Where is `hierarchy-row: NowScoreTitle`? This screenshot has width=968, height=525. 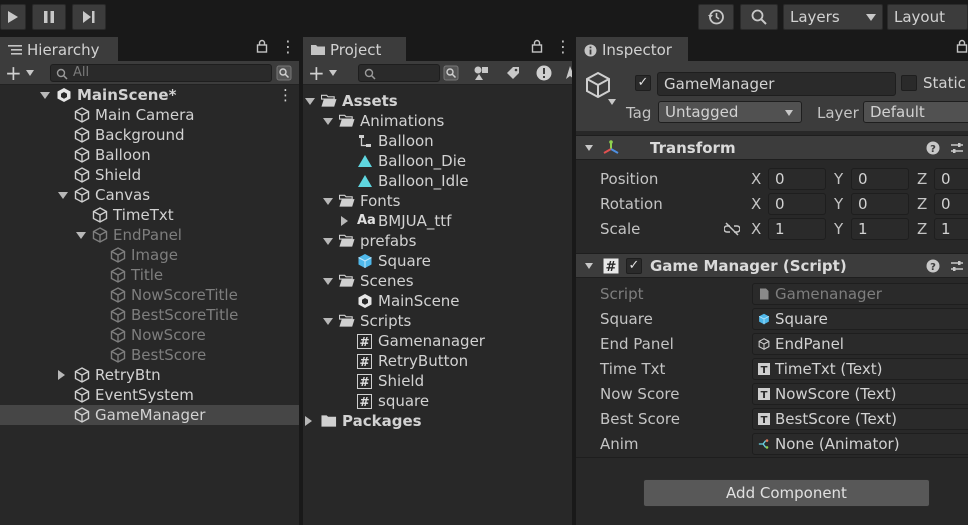 hierarchy-row: NowScoreTitle is located at coordinates (149, 295).